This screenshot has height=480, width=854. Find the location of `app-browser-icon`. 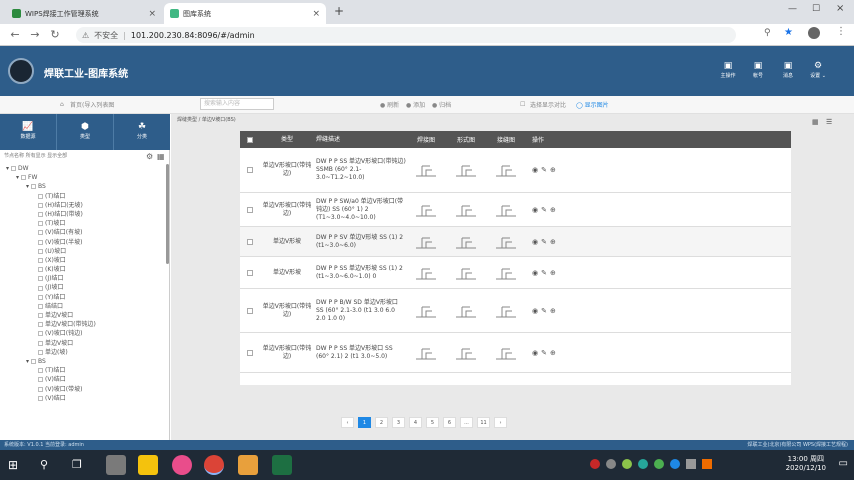

app-browser-icon is located at coordinates (182, 465).